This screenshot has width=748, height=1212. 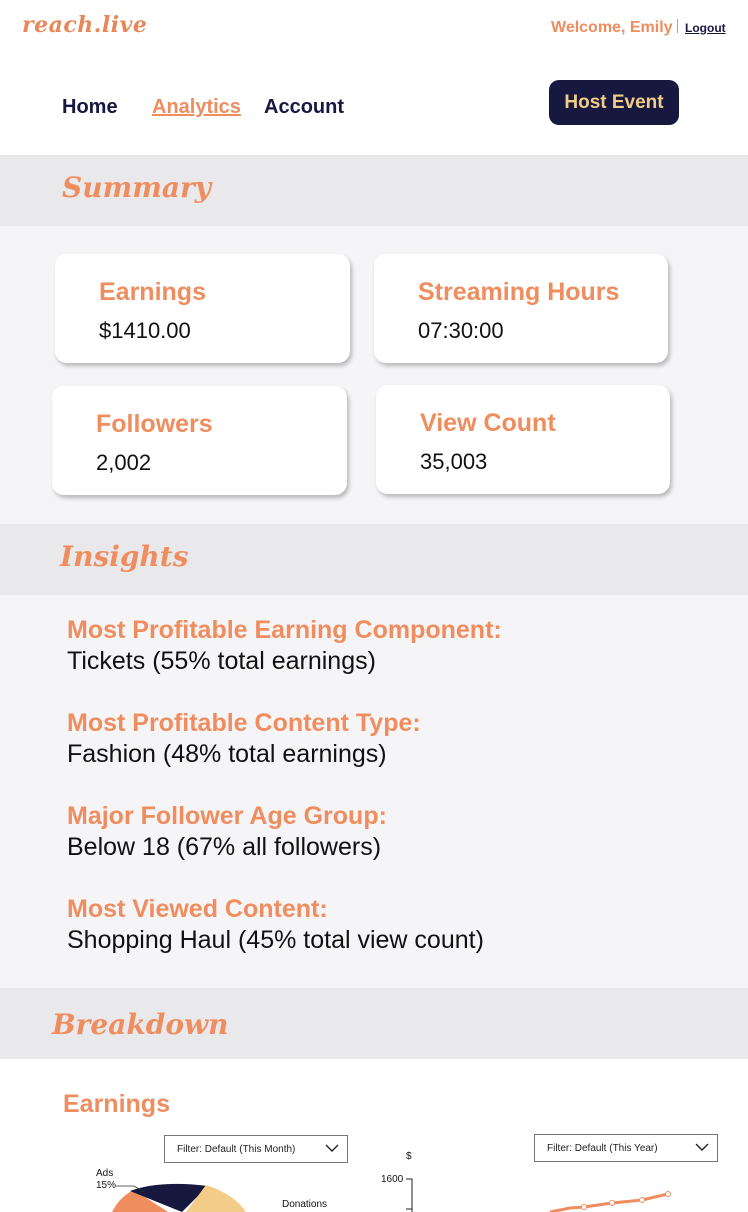 What do you see at coordinates (202, 308) in the screenshot?
I see `earnings-card: Earnings $1410.00` at bounding box center [202, 308].